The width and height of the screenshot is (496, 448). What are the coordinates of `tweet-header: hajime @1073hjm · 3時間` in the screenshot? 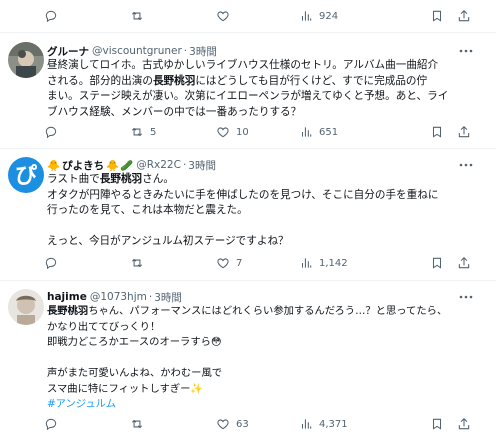 It's located at (114, 297).